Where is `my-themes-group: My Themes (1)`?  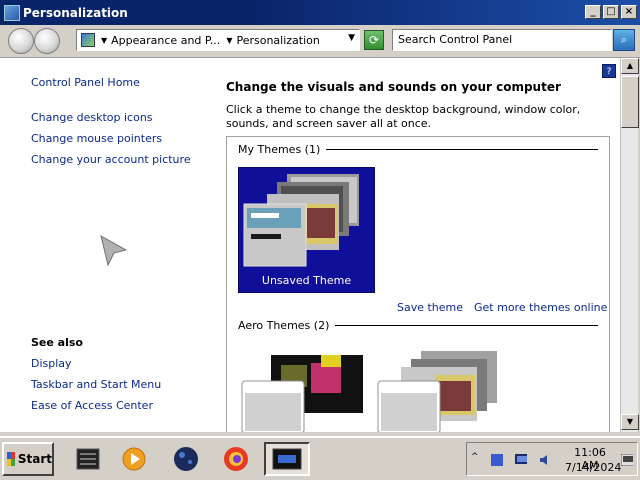
my-themes-group: My Themes (1) is located at coordinates (418, 149).